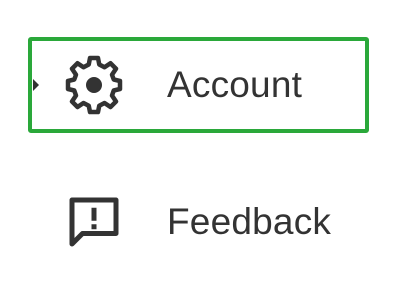 Image resolution: width=400 pixels, height=301 pixels. What do you see at coordinates (235, 84) in the screenshot?
I see `menu-item-label: Account` at bounding box center [235, 84].